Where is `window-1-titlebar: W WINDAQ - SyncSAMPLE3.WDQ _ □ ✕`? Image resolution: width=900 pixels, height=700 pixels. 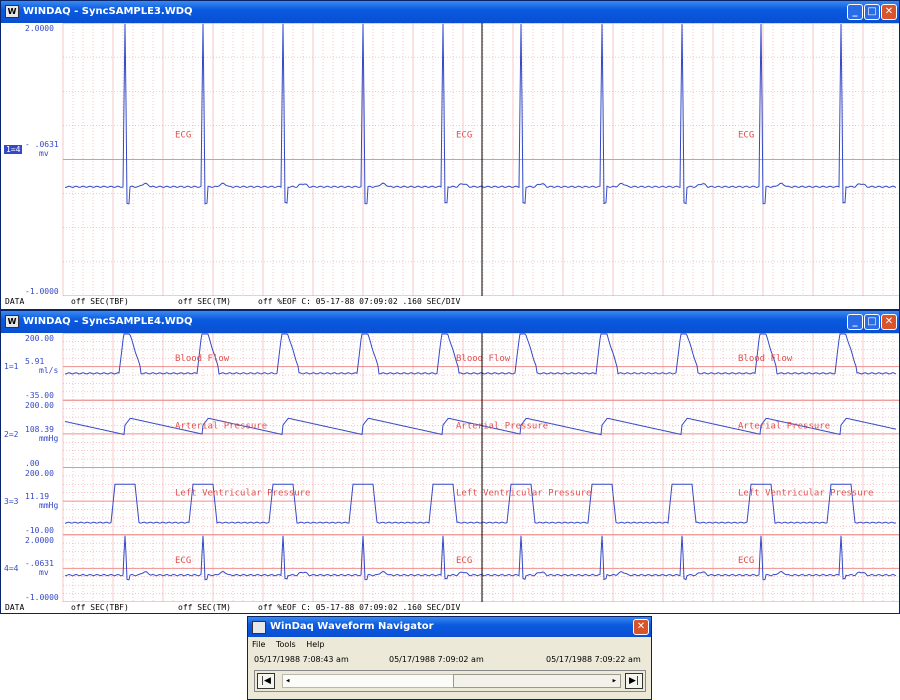
window-1-titlebar: W WINDAQ - SyncSAMPLE3.WDQ _ □ ✕ is located at coordinates (450, 12).